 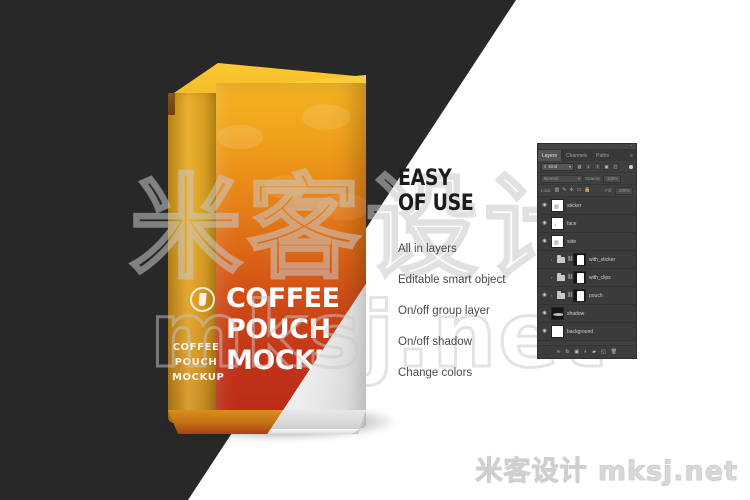 I want to click on side-text-line-2: POUCH, so click(x=196, y=362).